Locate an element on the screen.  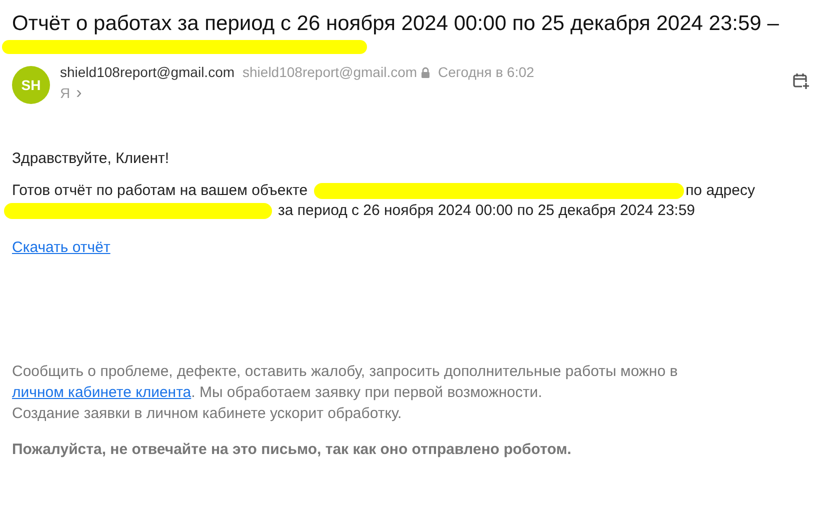
add-to-calendar-button is located at coordinates (801, 82).